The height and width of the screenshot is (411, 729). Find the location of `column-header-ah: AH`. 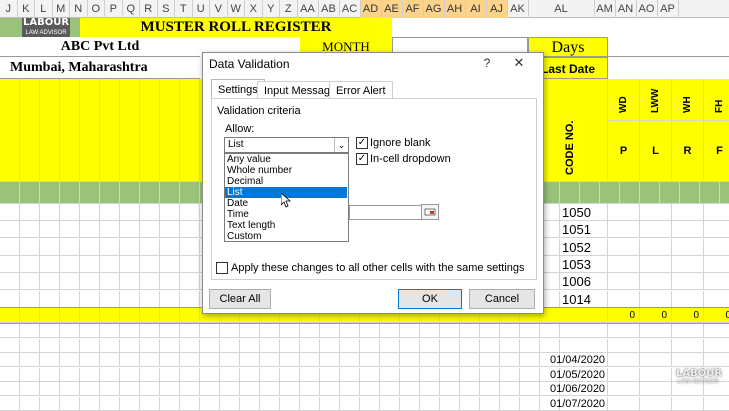

column-header-ah: AH is located at coordinates (455, 9).